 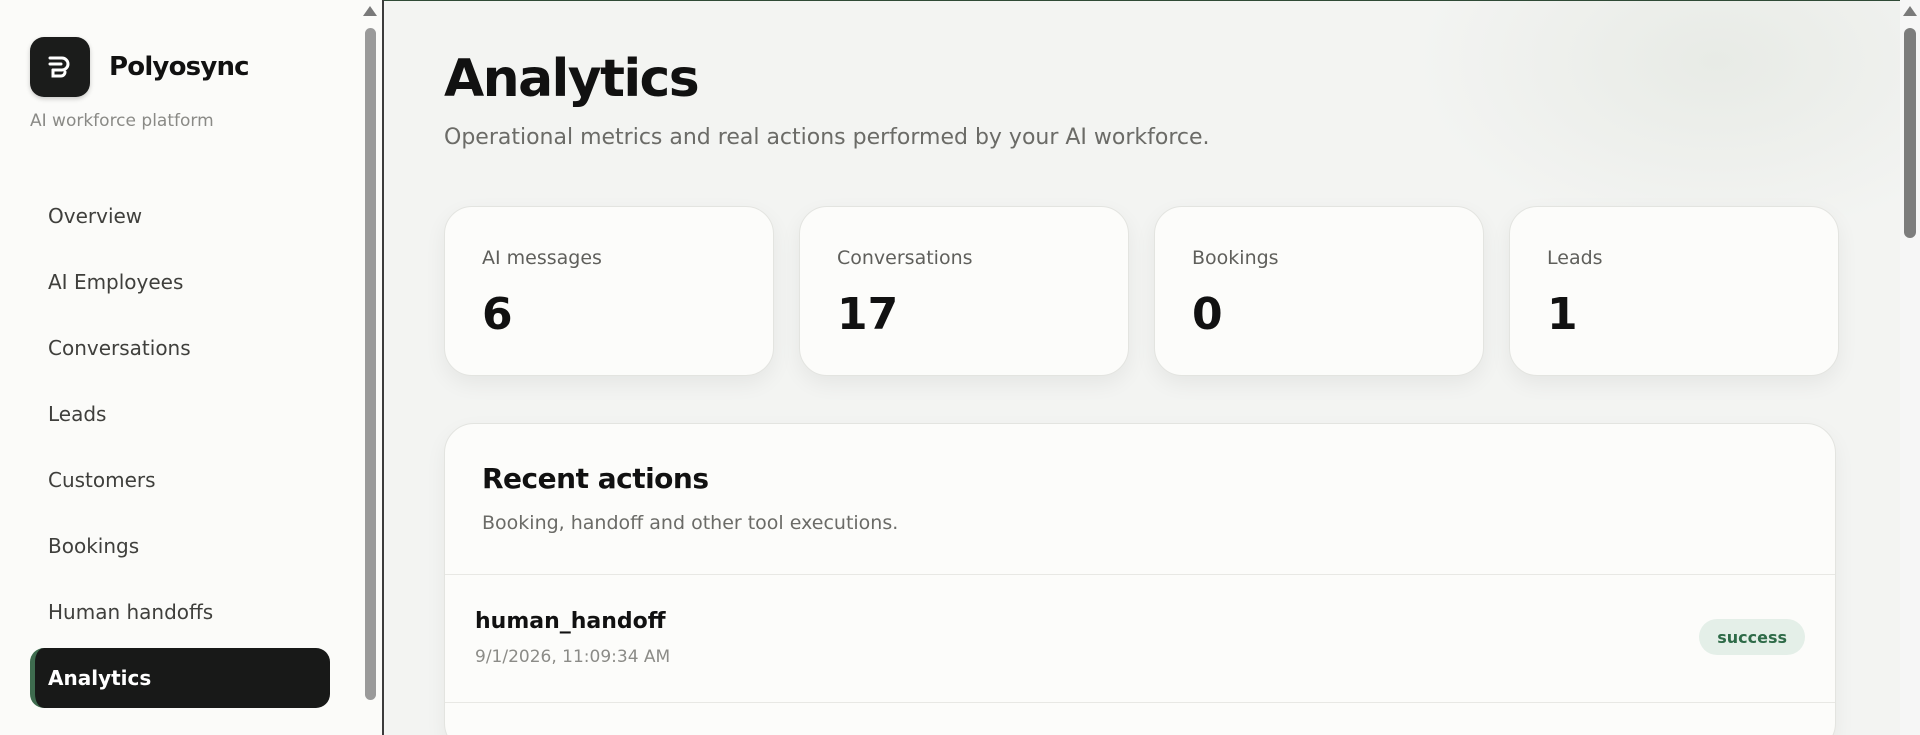 I want to click on stat-label: Bookings, so click(x=1235, y=258).